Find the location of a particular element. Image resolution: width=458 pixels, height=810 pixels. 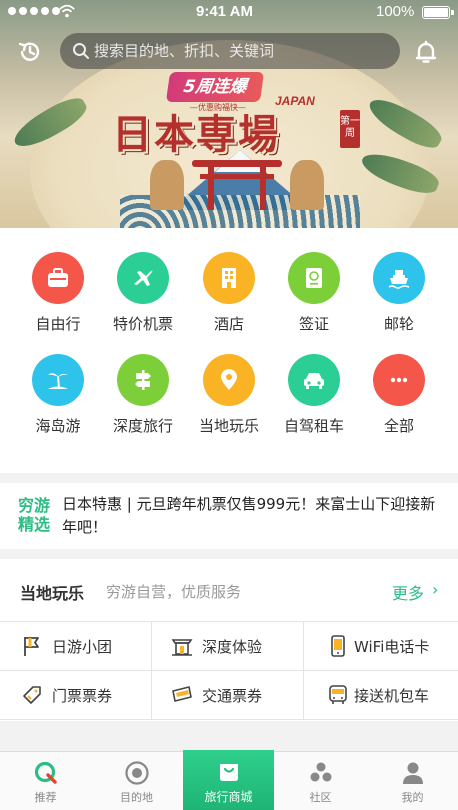

status-time: 9:41 AM is located at coordinates (224, 11).